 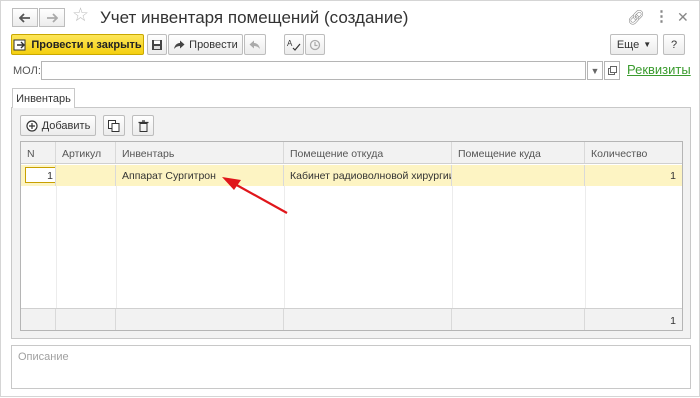 What do you see at coordinates (351, 367) in the screenshot?
I see `description-field: Описание` at bounding box center [351, 367].